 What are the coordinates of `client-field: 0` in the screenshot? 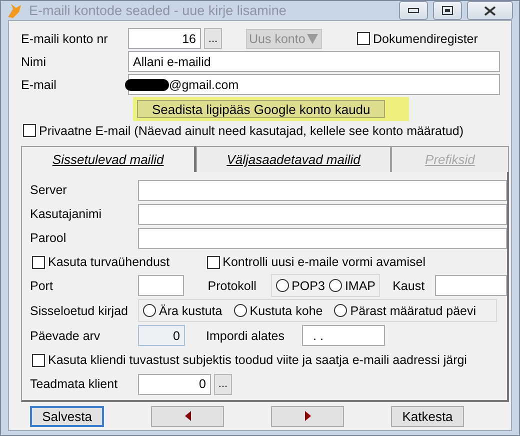 It's located at (174, 384).